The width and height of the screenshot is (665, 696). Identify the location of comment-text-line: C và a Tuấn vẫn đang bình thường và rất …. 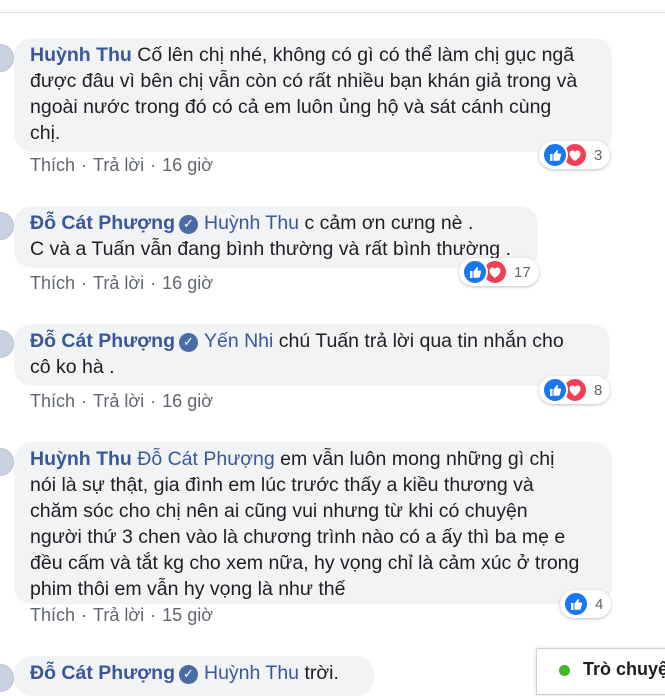
(270, 249).